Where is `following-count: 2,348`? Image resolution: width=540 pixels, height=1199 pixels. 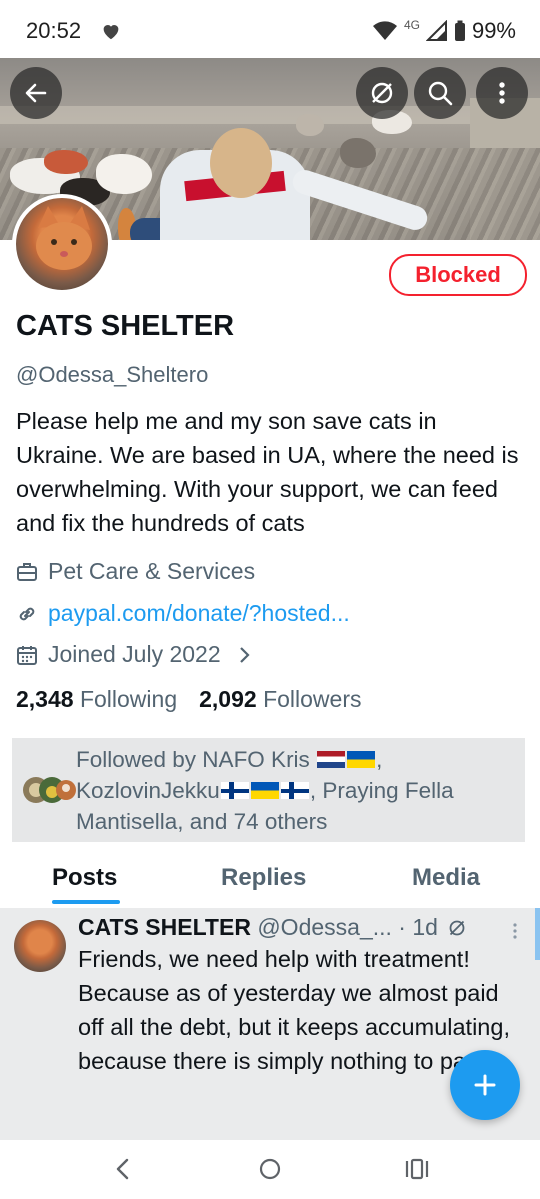 following-count: 2,348 is located at coordinates (45, 699).